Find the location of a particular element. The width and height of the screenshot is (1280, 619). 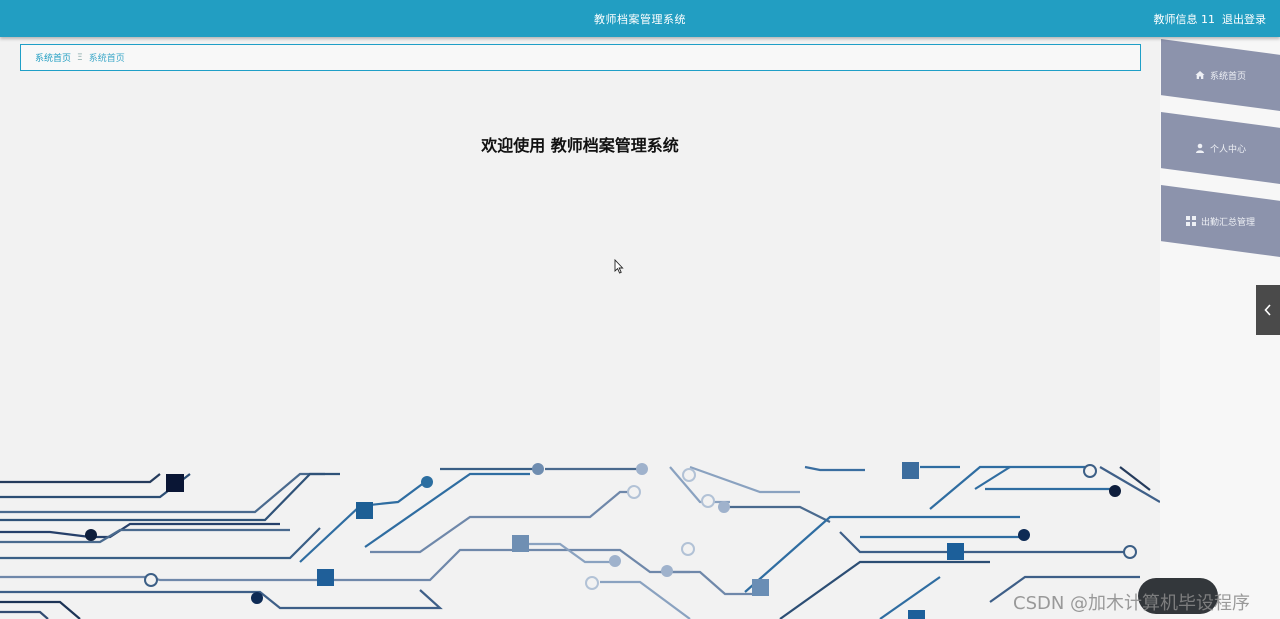

sidebar-item-personal-center: 个人中心 is located at coordinates (1220, 148).